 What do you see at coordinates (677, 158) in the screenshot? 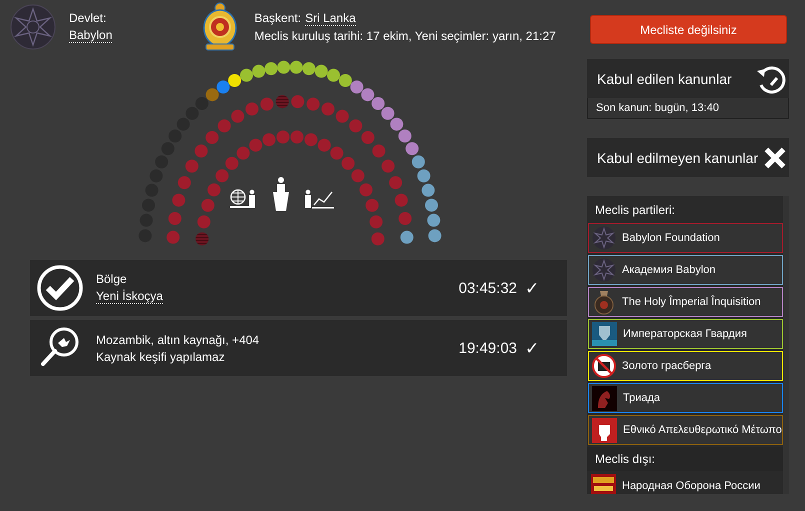
I see `rejected-laws-title: Kabul edilmeyen kanunlar` at bounding box center [677, 158].